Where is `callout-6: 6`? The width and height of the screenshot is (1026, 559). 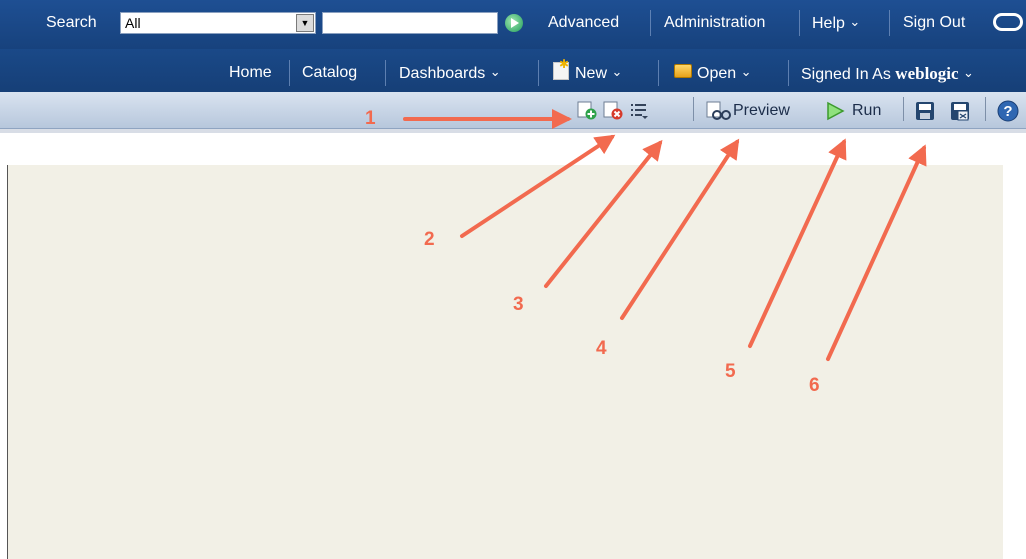 callout-6: 6 is located at coordinates (814, 385).